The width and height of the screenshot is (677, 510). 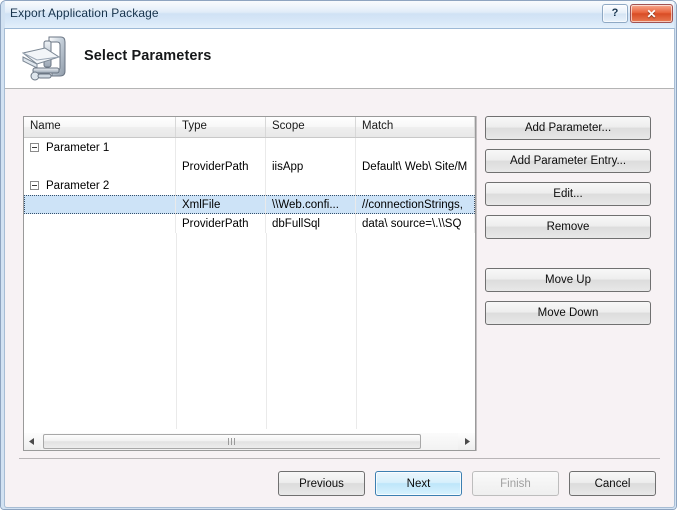 What do you see at coordinates (45, 59) in the screenshot?
I see `export-package-icon` at bounding box center [45, 59].